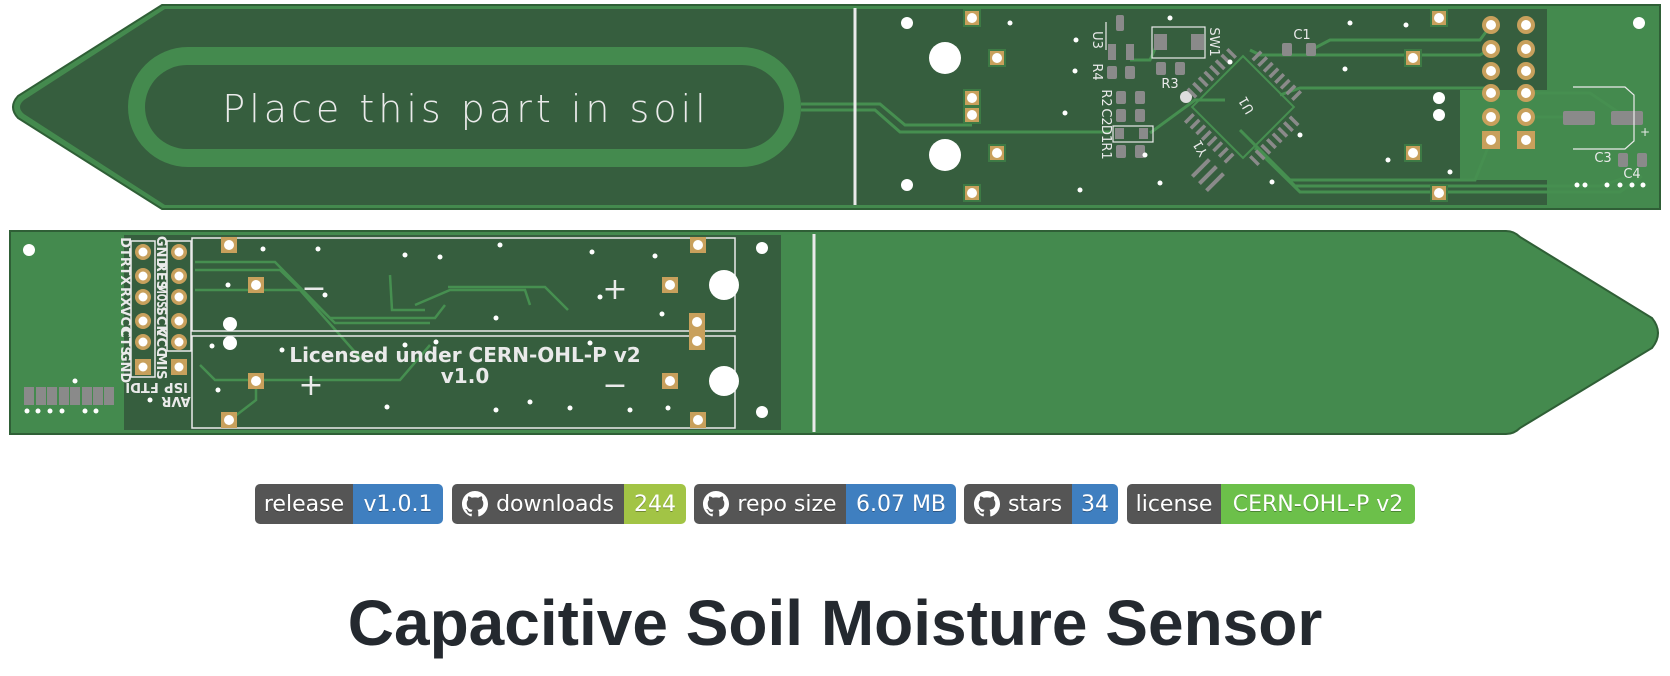  Describe the element at coordinates (1174, 504) in the screenshot. I see `badge-label: license` at that location.